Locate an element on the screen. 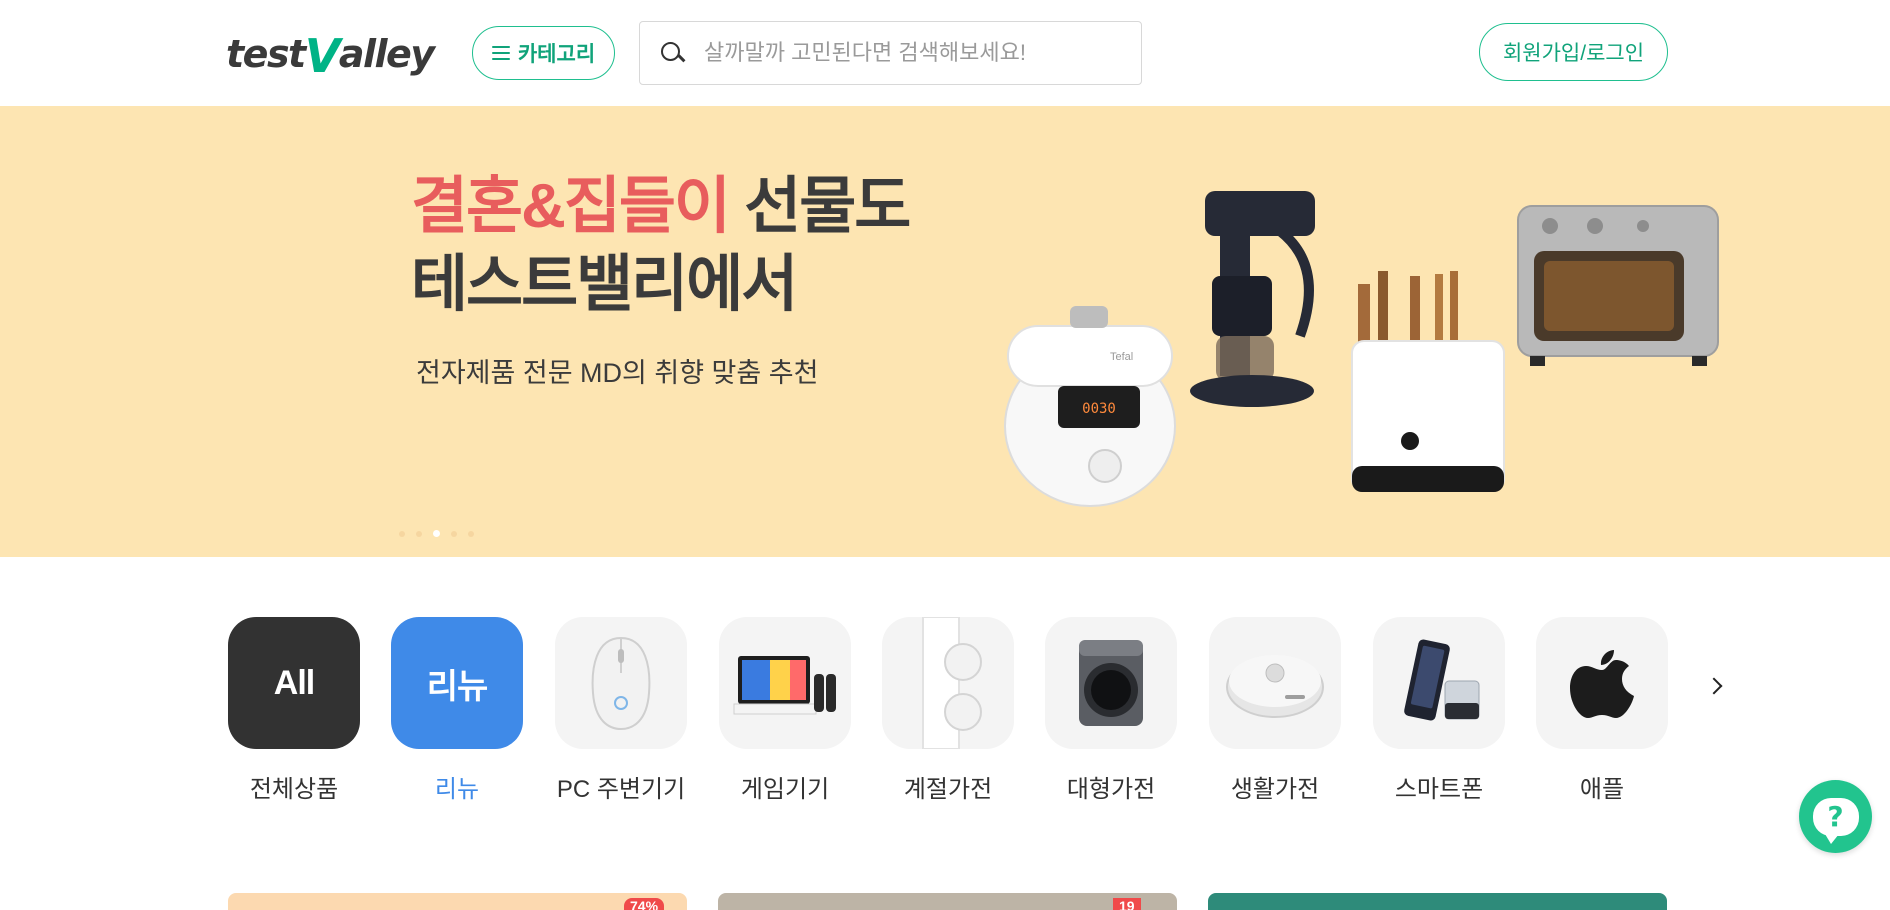 The height and width of the screenshot is (910, 1890). mouse-icon is located at coordinates (621, 683).